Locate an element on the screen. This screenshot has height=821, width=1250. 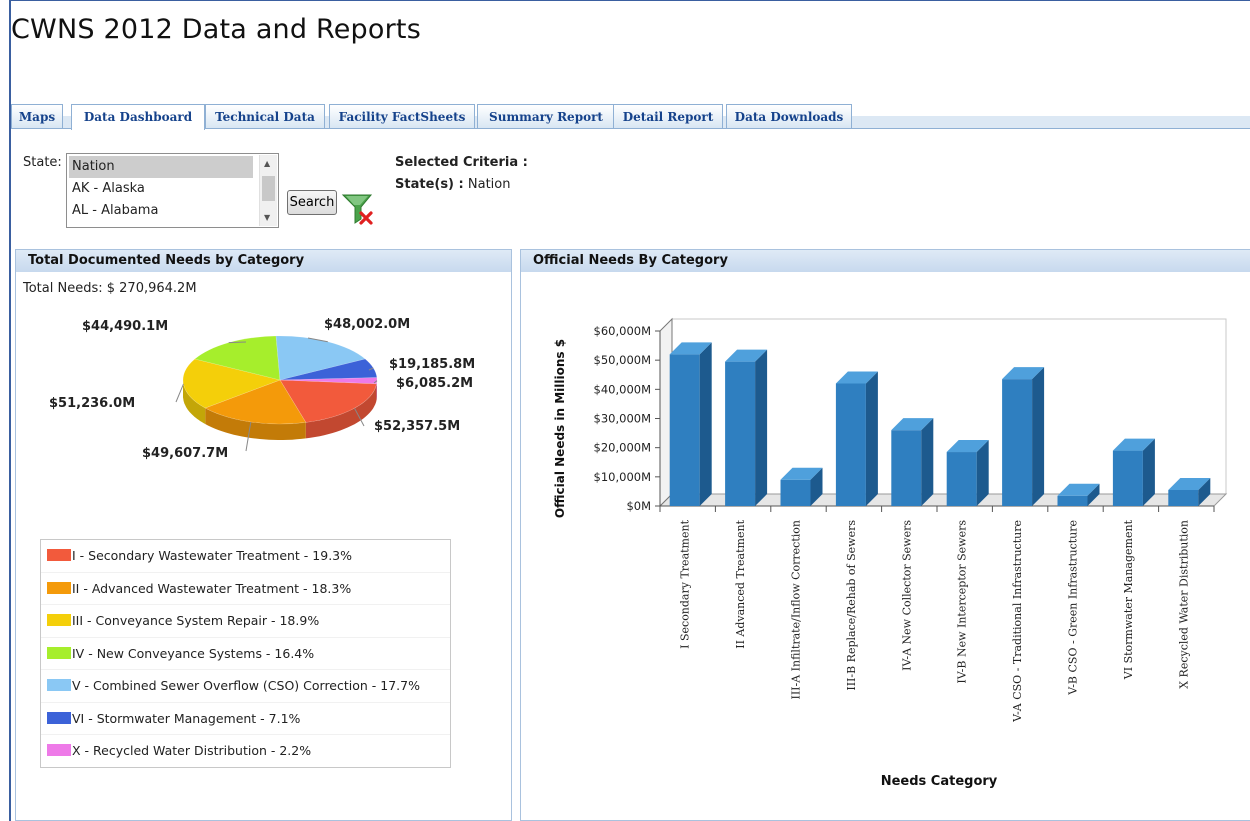
x-tick-label: IV-B New Interceptor Sewers is located at coordinates (962, 602).